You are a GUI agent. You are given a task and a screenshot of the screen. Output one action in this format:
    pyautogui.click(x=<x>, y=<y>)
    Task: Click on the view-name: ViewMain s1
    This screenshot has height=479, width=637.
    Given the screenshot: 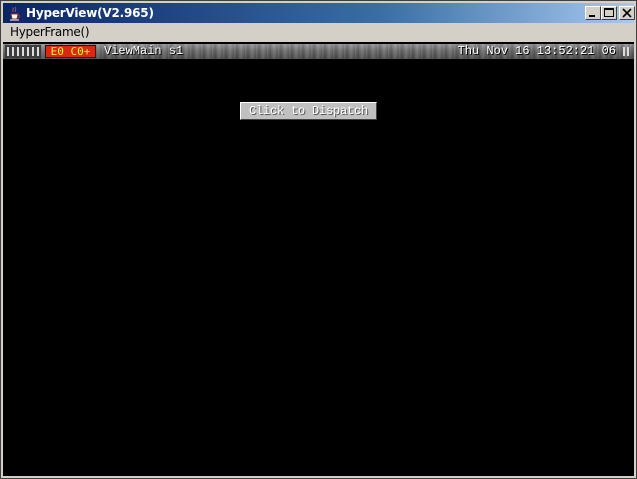 What is the action you would take?
    pyautogui.click(x=144, y=51)
    